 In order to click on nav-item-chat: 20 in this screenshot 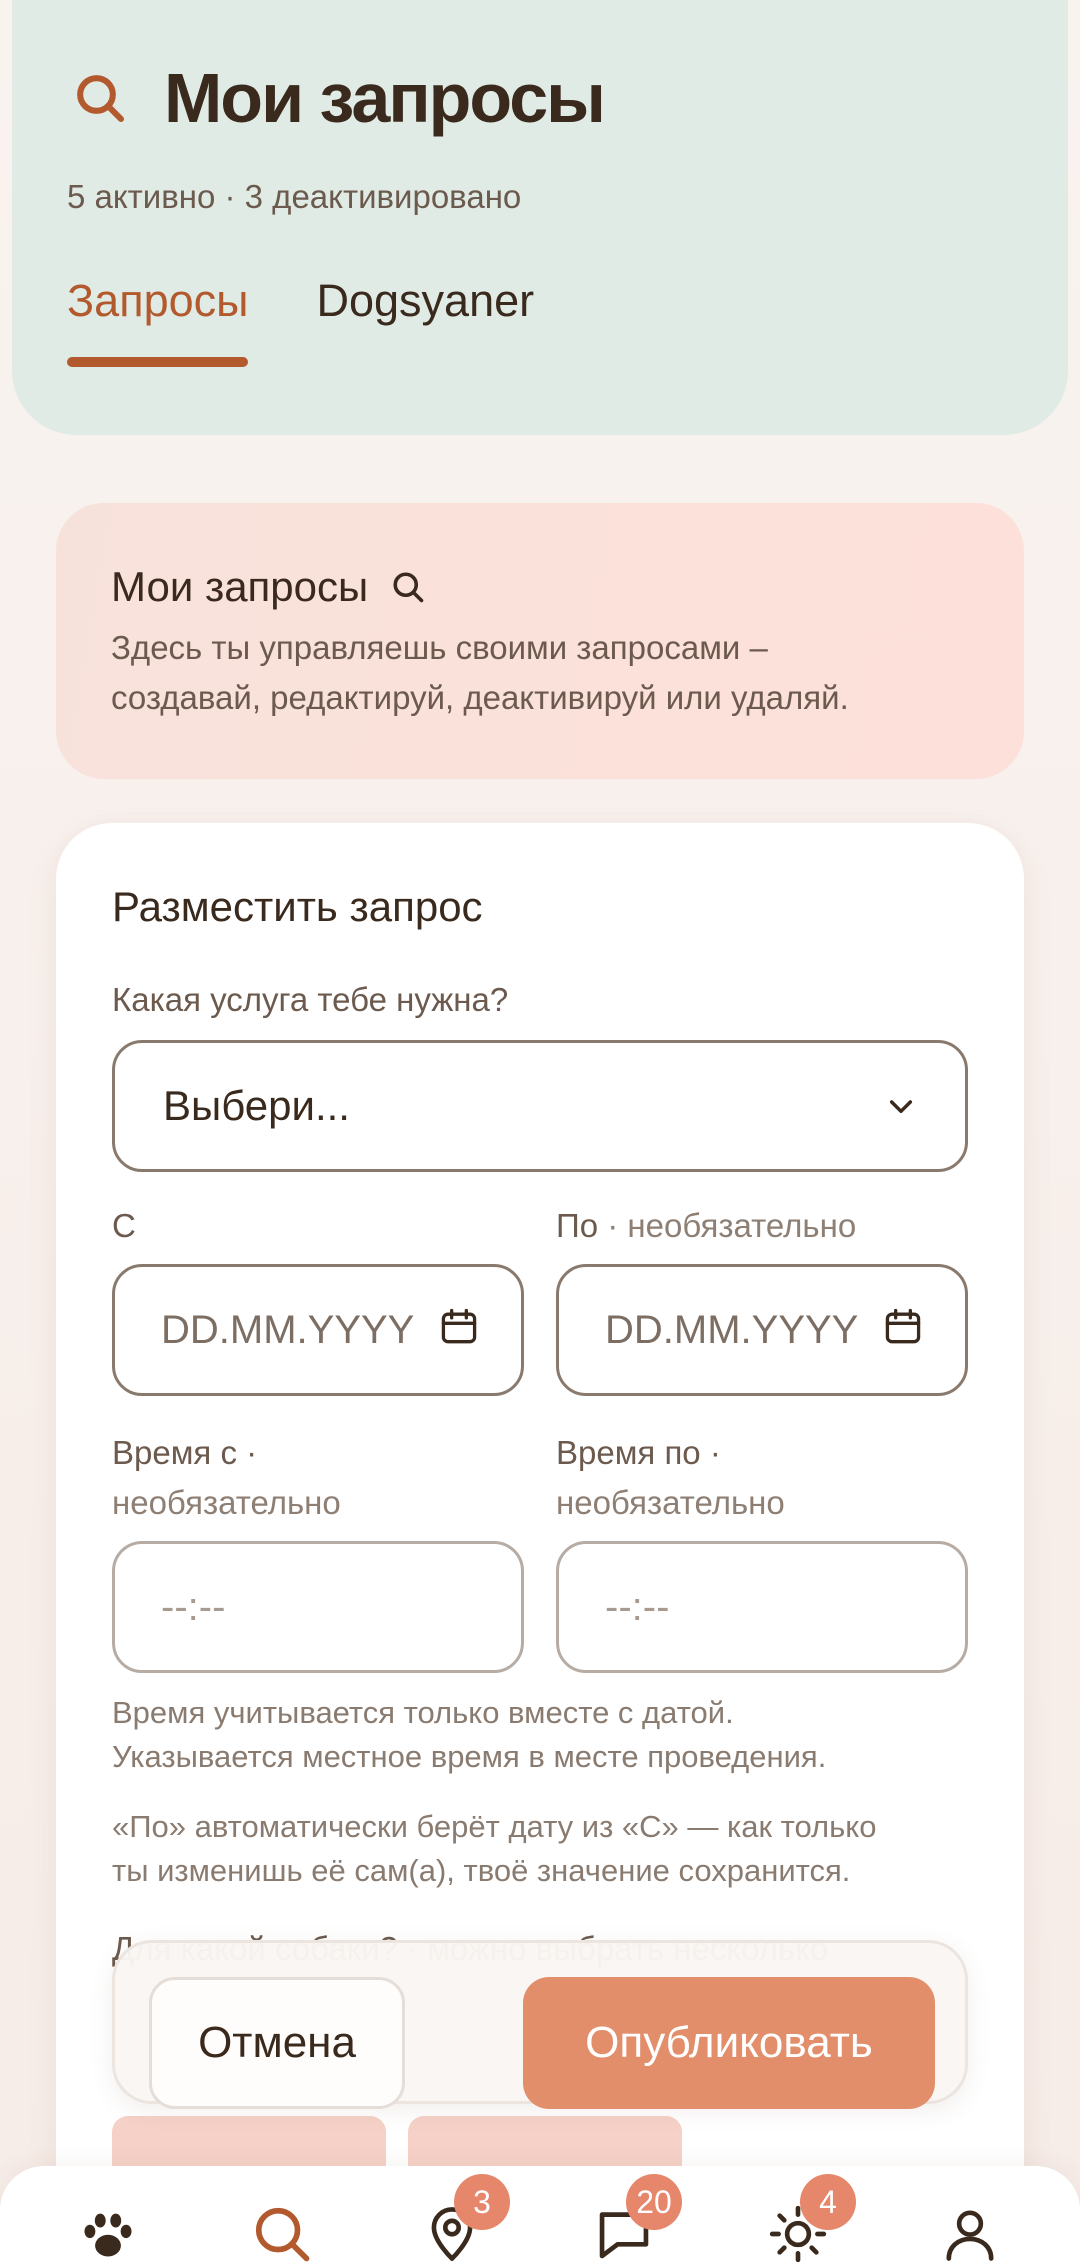, I will do `click(633, 2221)`.